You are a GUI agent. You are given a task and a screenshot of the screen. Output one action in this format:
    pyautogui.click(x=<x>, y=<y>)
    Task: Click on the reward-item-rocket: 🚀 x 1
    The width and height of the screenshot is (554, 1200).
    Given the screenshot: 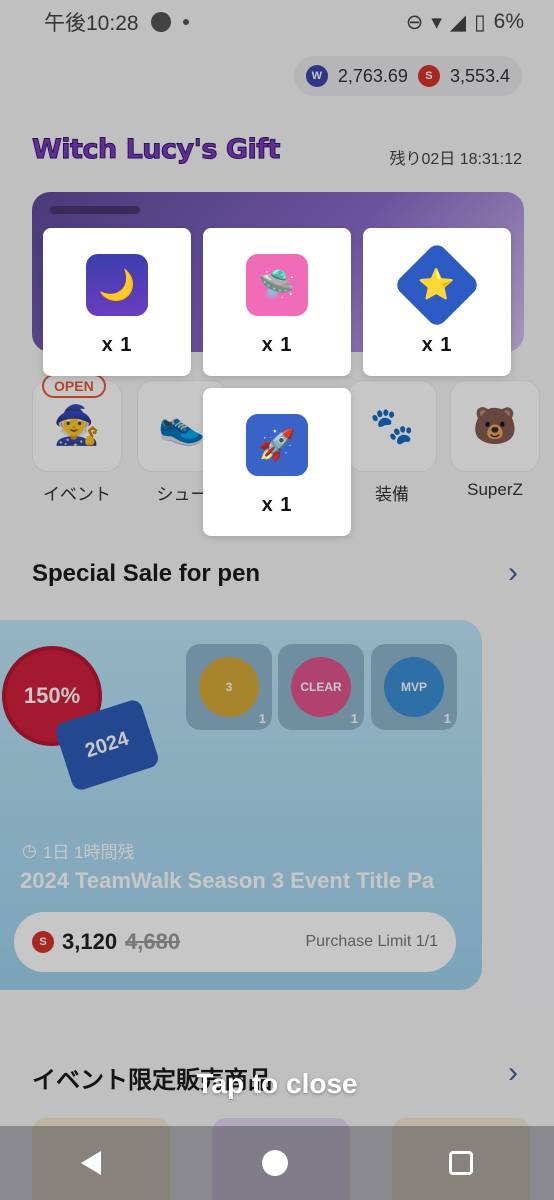 What is the action you would take?
    pyautogui.click(x=277, y=462)
    